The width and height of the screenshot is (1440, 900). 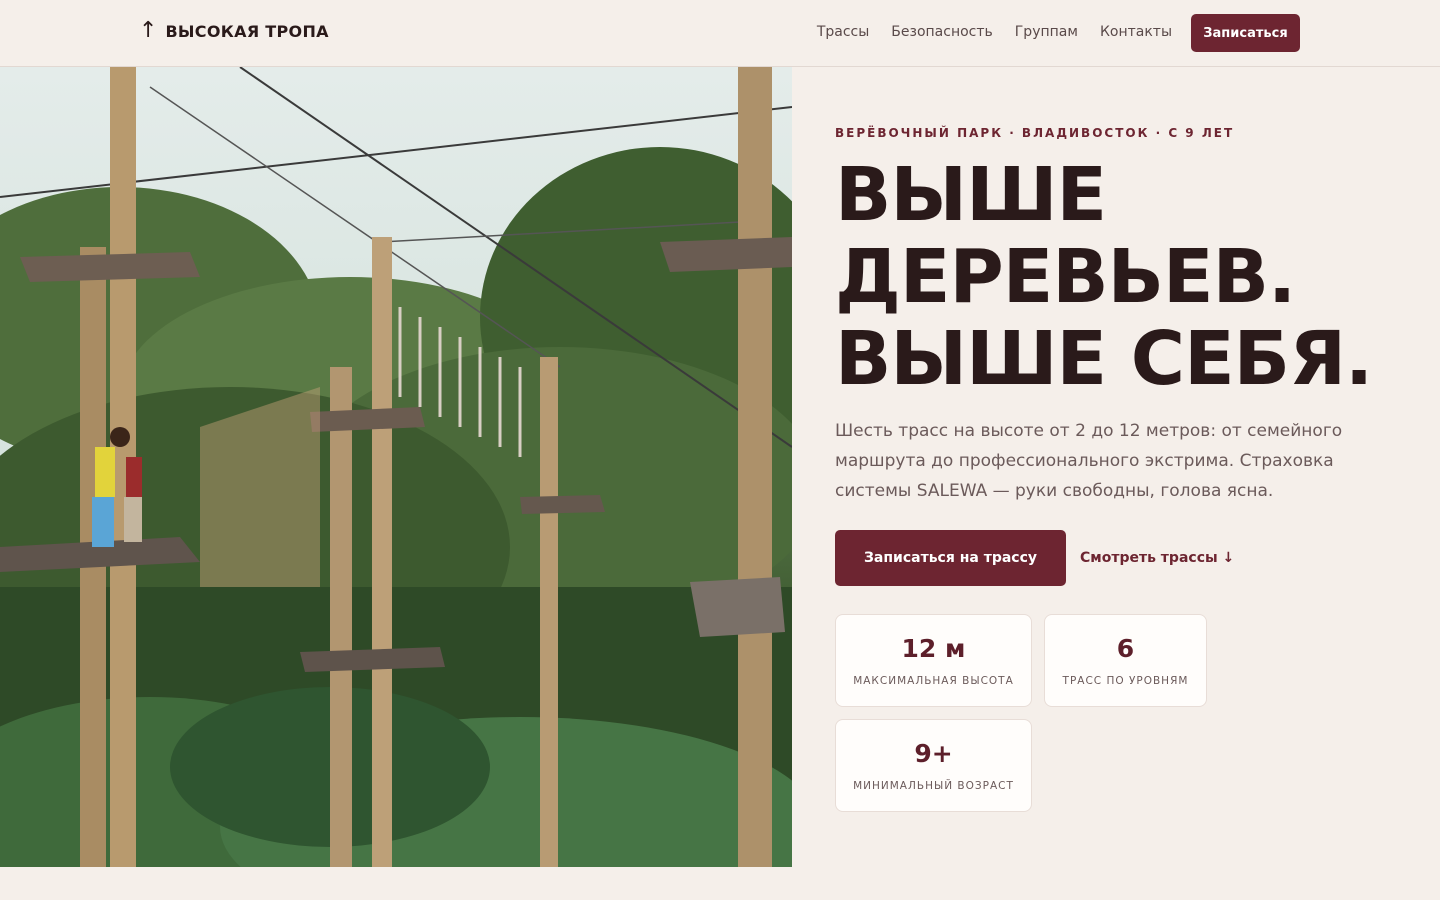 I want to click on stat-value: 12 м, so click(x=933, y=648).